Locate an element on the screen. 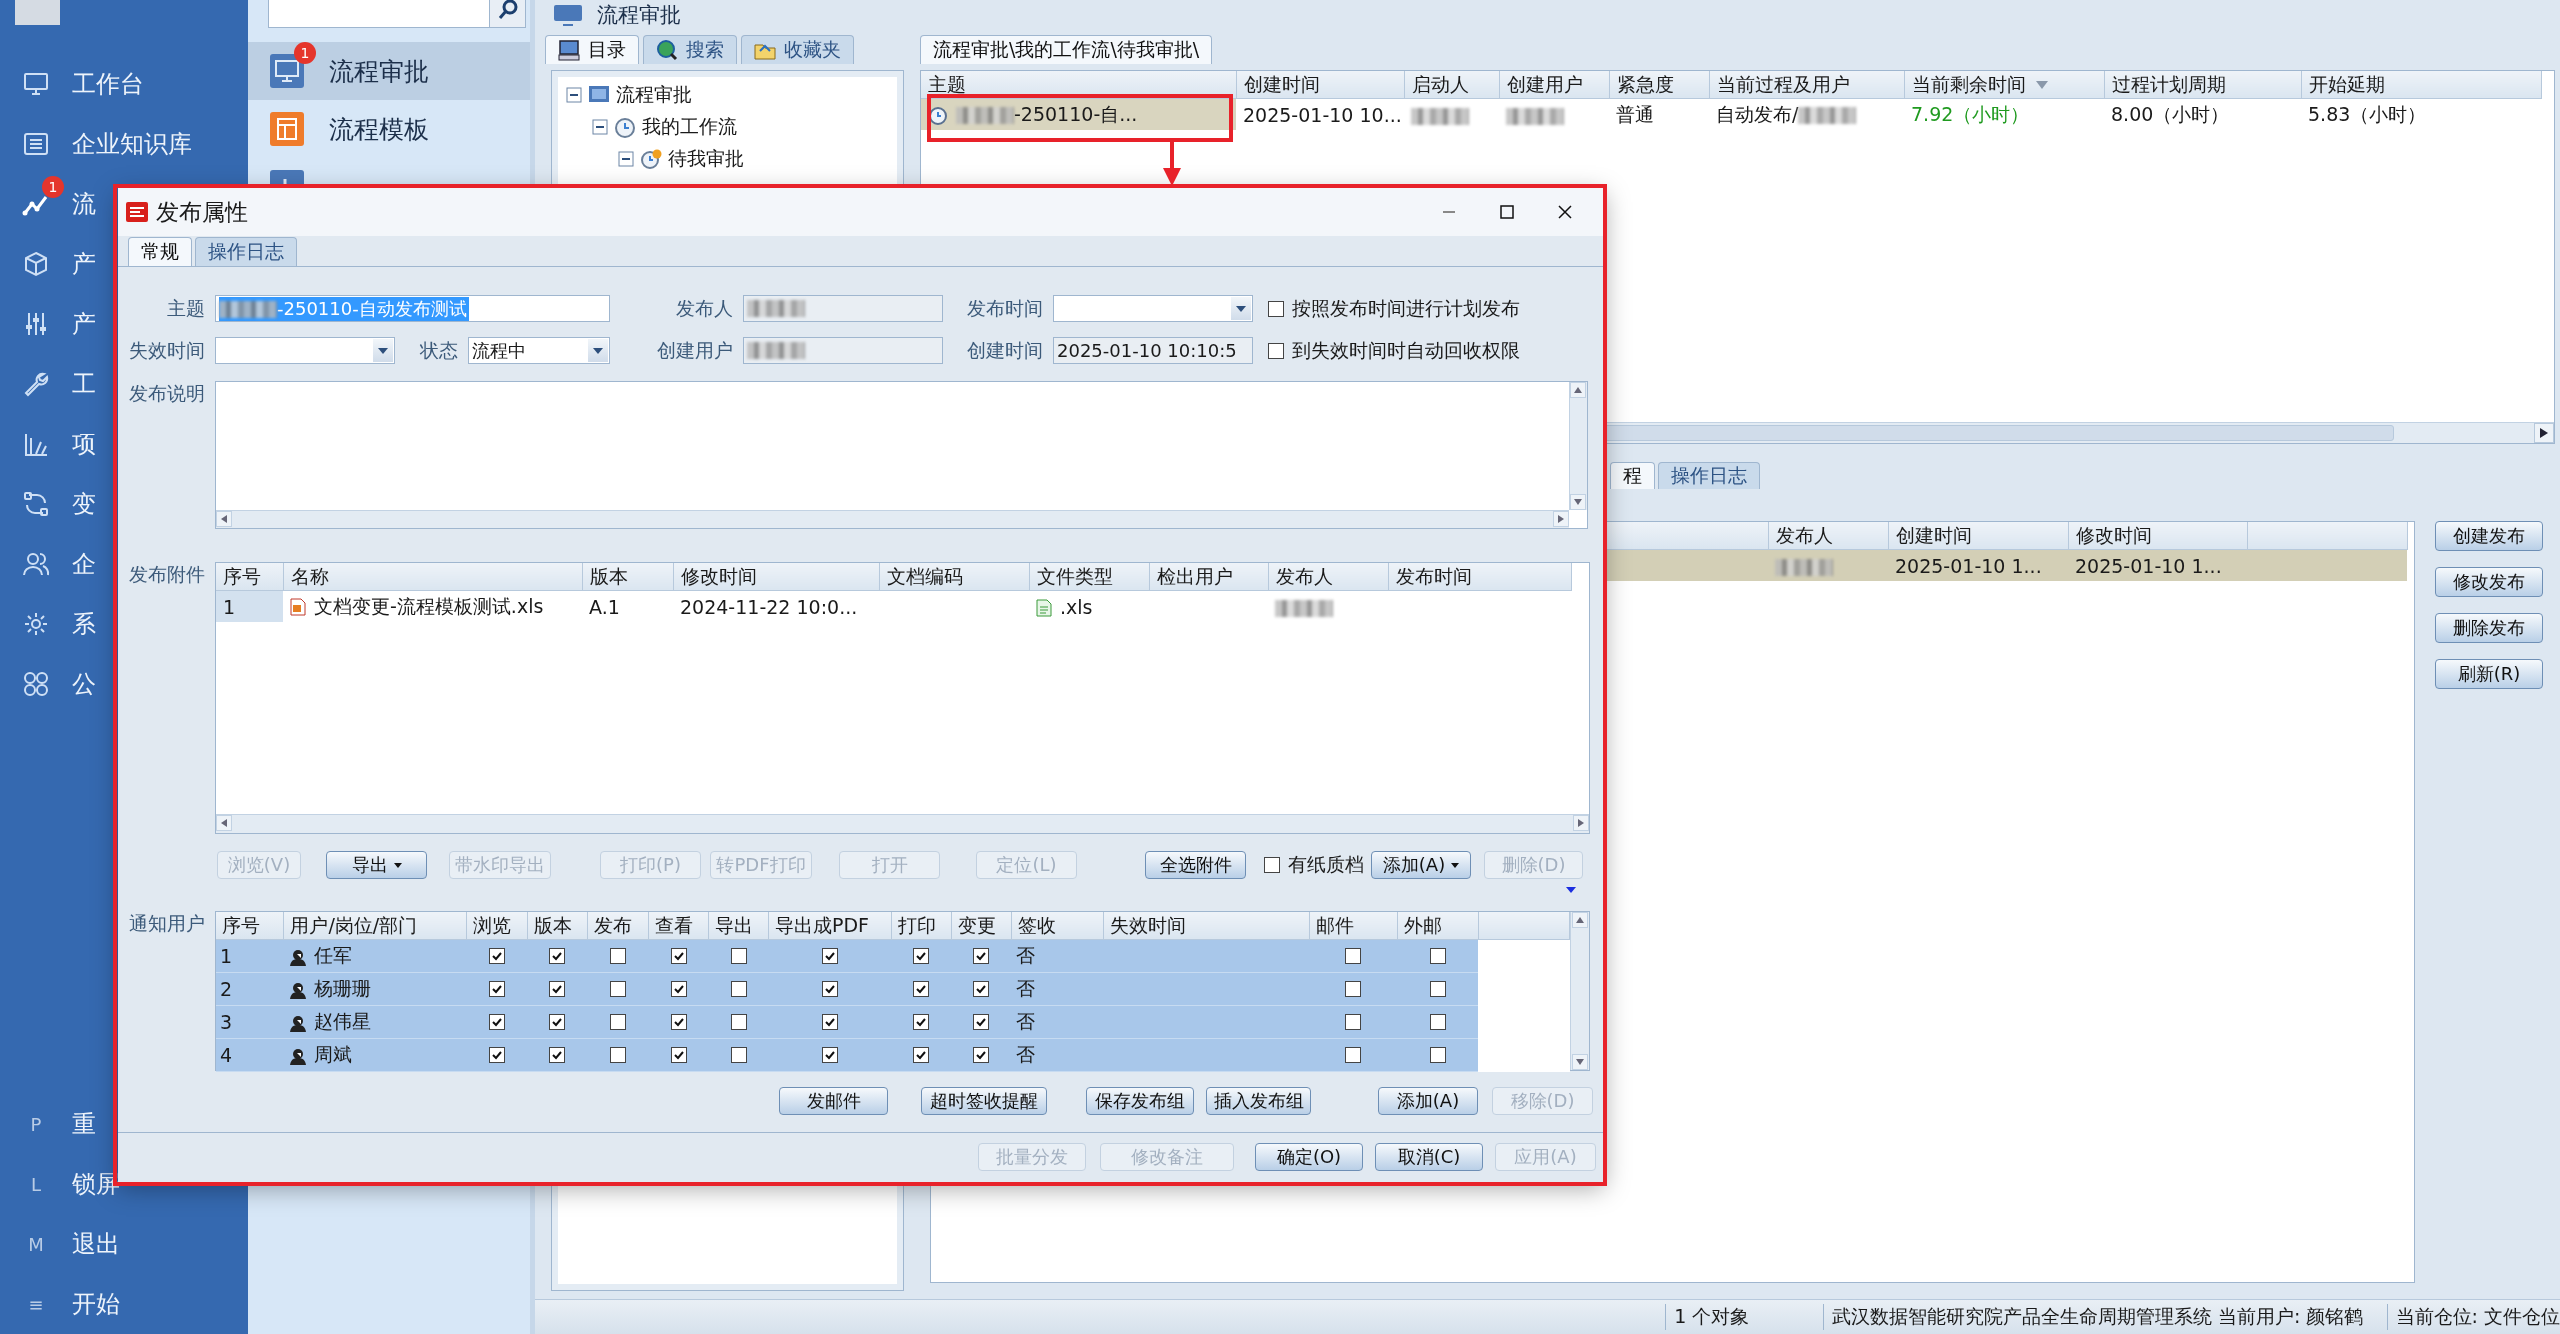  table-cell: 3 is located at coordinates (250, 1022).